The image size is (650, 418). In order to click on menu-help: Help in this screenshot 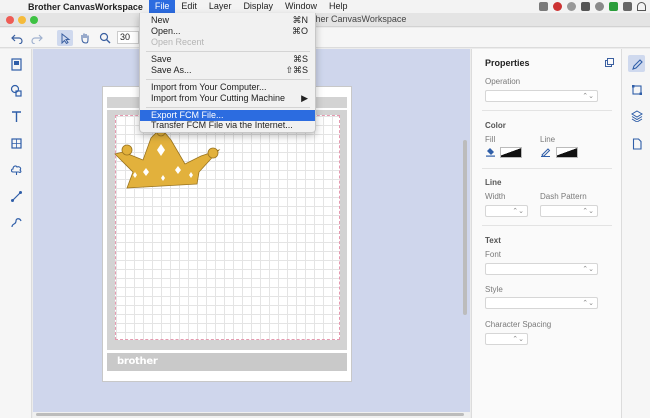, I will do `click(338, 6)`.